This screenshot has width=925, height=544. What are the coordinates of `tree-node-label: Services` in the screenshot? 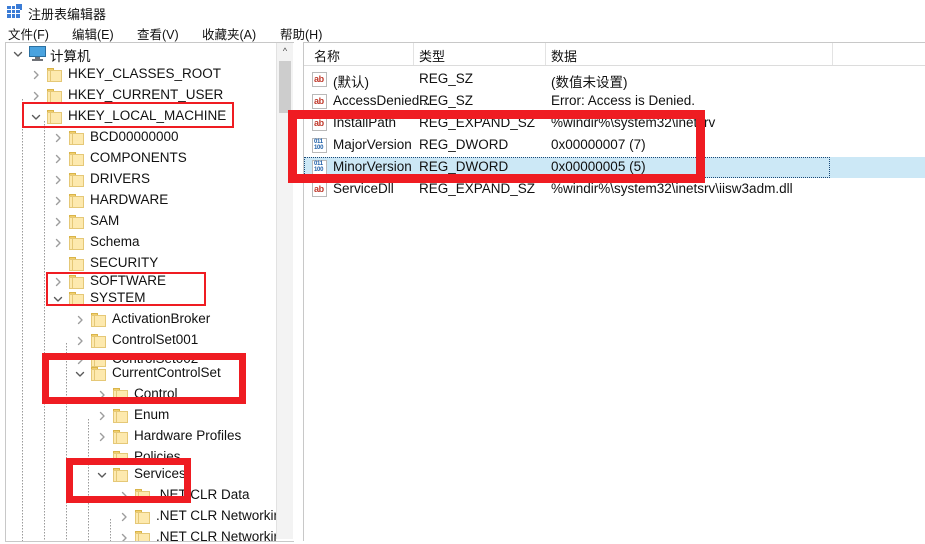 It's located at (160, 473).